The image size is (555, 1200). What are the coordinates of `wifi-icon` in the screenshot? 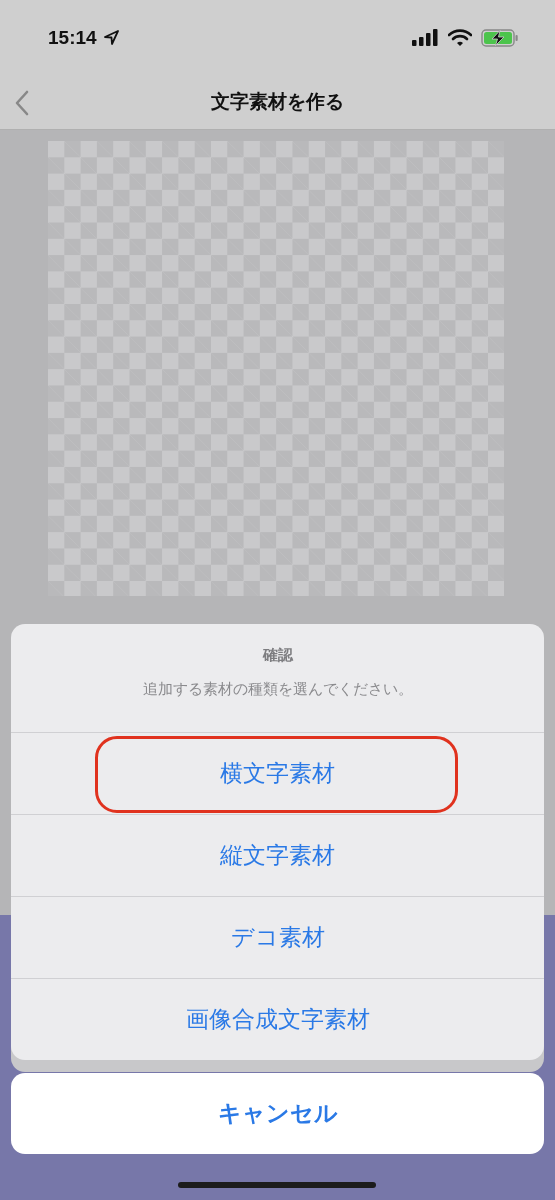 It's located at (460, 37).